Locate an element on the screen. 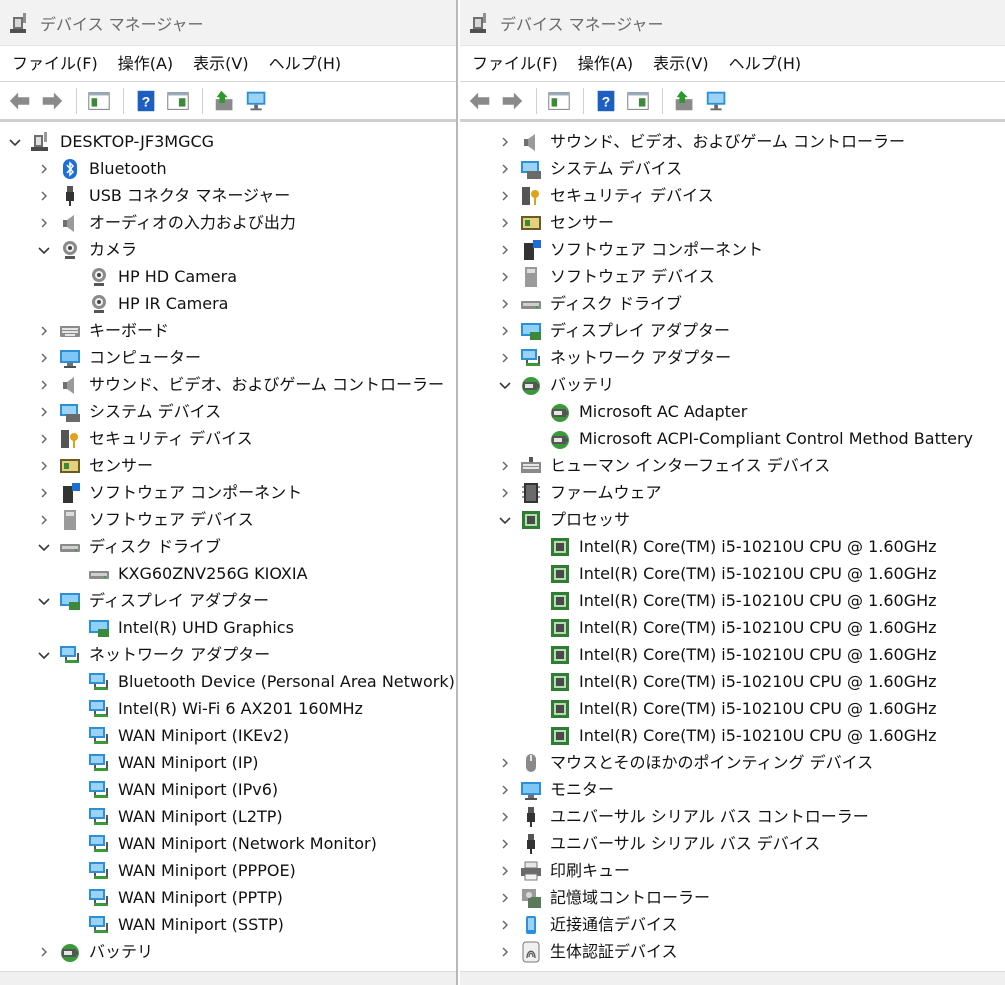  tree-category-item: USB コネクタ マネージャー is located at coordinates (228, 195).